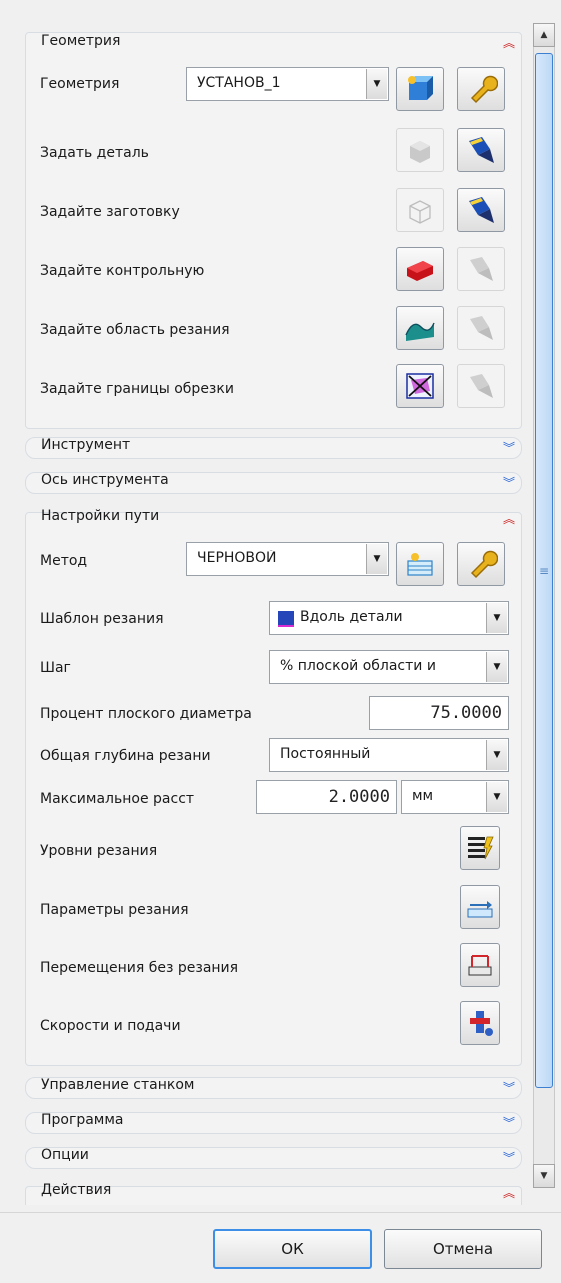 The width and height of the screenshot is (561, 1283). I want to click on geometry-select-value: УСТАНОВ_1, so click(239, 83).